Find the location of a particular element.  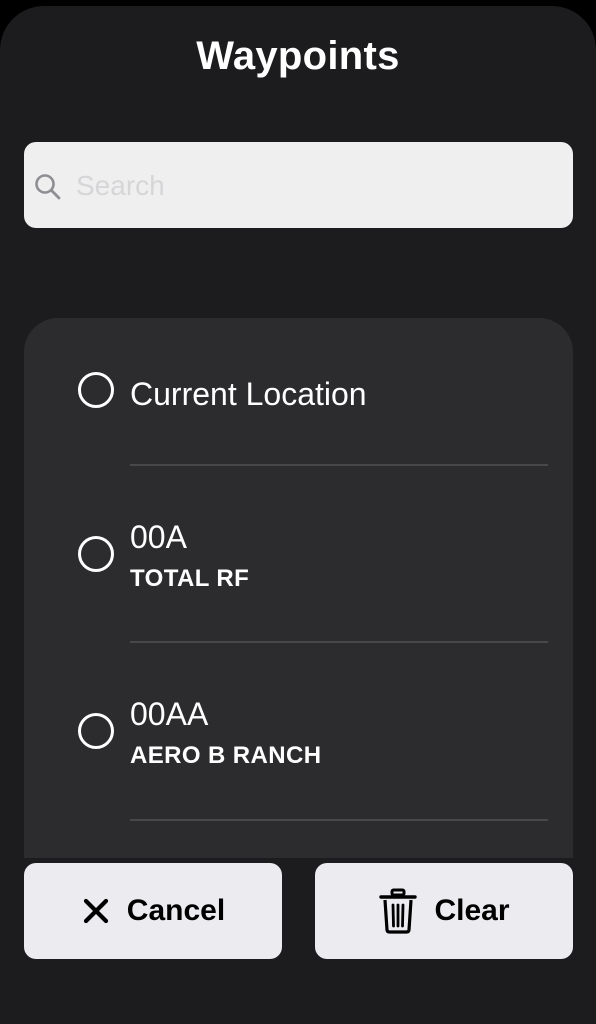

cancel-button: Cancel is located at coordinates (153, 911).